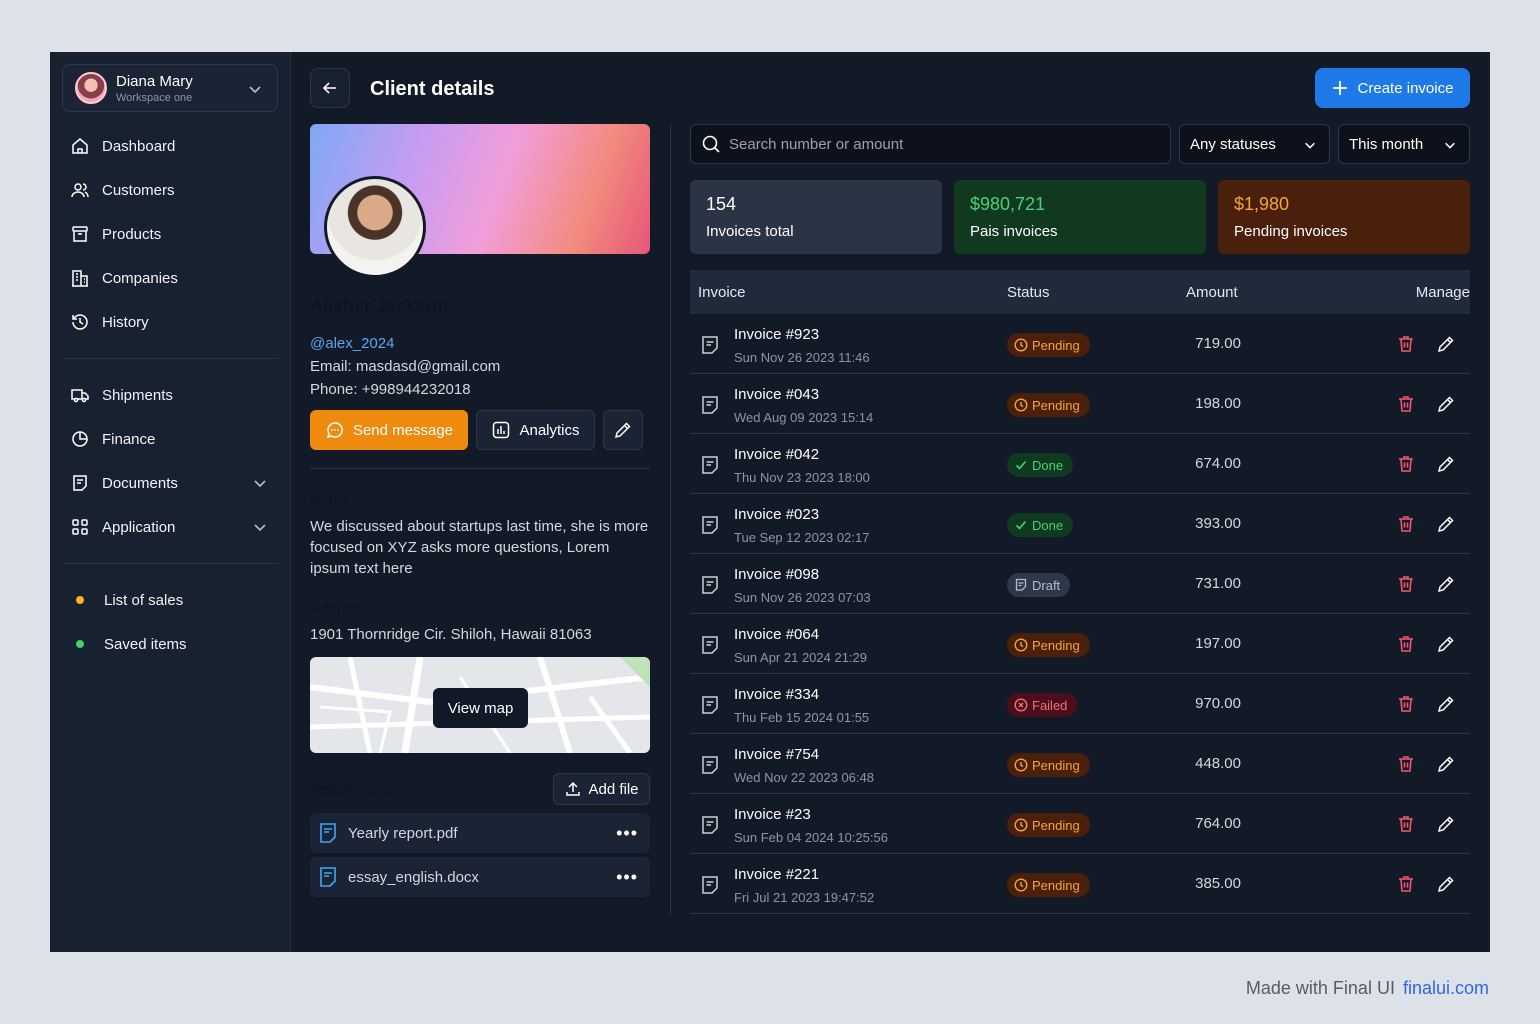  Describe the element at coordinates (480, 833) in the screenshot. I see `attachment-item: Yearly report.pdf •••` at that location.